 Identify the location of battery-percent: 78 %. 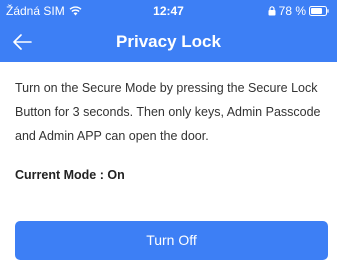
(292, 11).